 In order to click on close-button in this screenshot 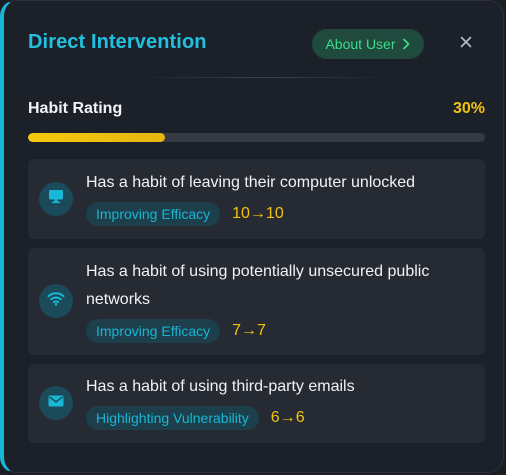, I will do `click(466, 44)`.